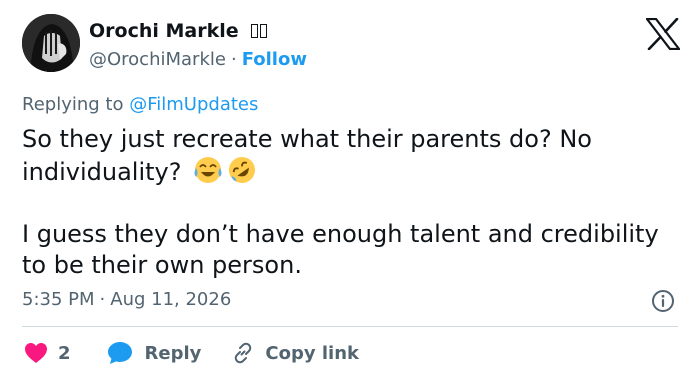 The height and width of the screenshot is (379, 700). Describe the element at coordinates (47, 353) in the screenshot. I see `like-button: 2` at that location.